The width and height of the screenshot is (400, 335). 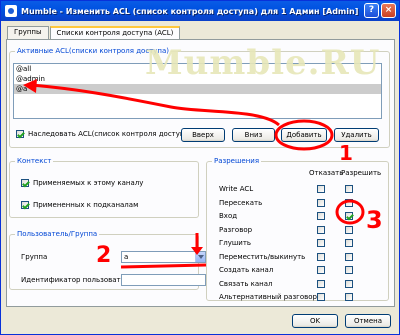 What do you see at coordinates (326, 173) in the screenshot?
I see `deny-column-header: Отказать` at bounding box center [326, 173].